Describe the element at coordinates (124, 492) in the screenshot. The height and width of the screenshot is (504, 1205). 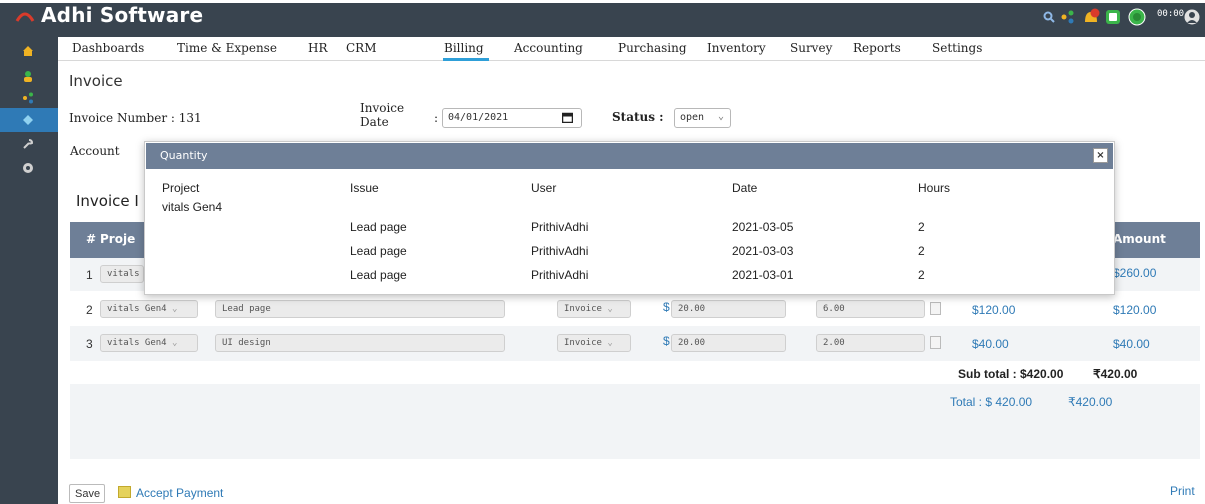
I see `payment-icon` at that location.